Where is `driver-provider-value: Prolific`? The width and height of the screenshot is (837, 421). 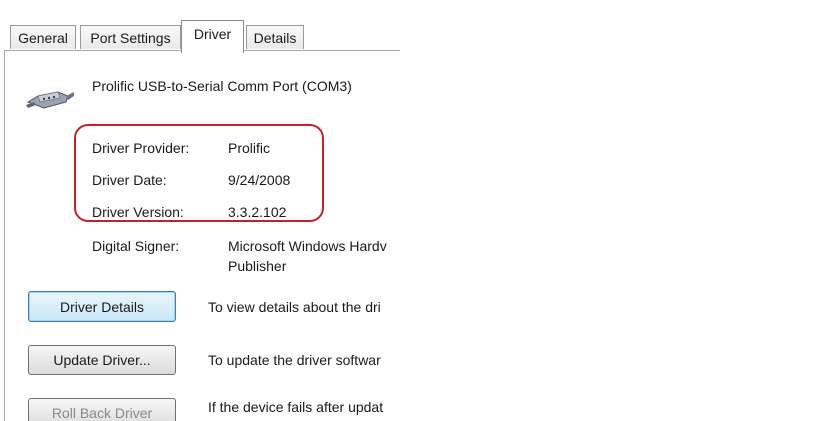
driver-provider-value: Prolific is located at coordinates (249, 148).